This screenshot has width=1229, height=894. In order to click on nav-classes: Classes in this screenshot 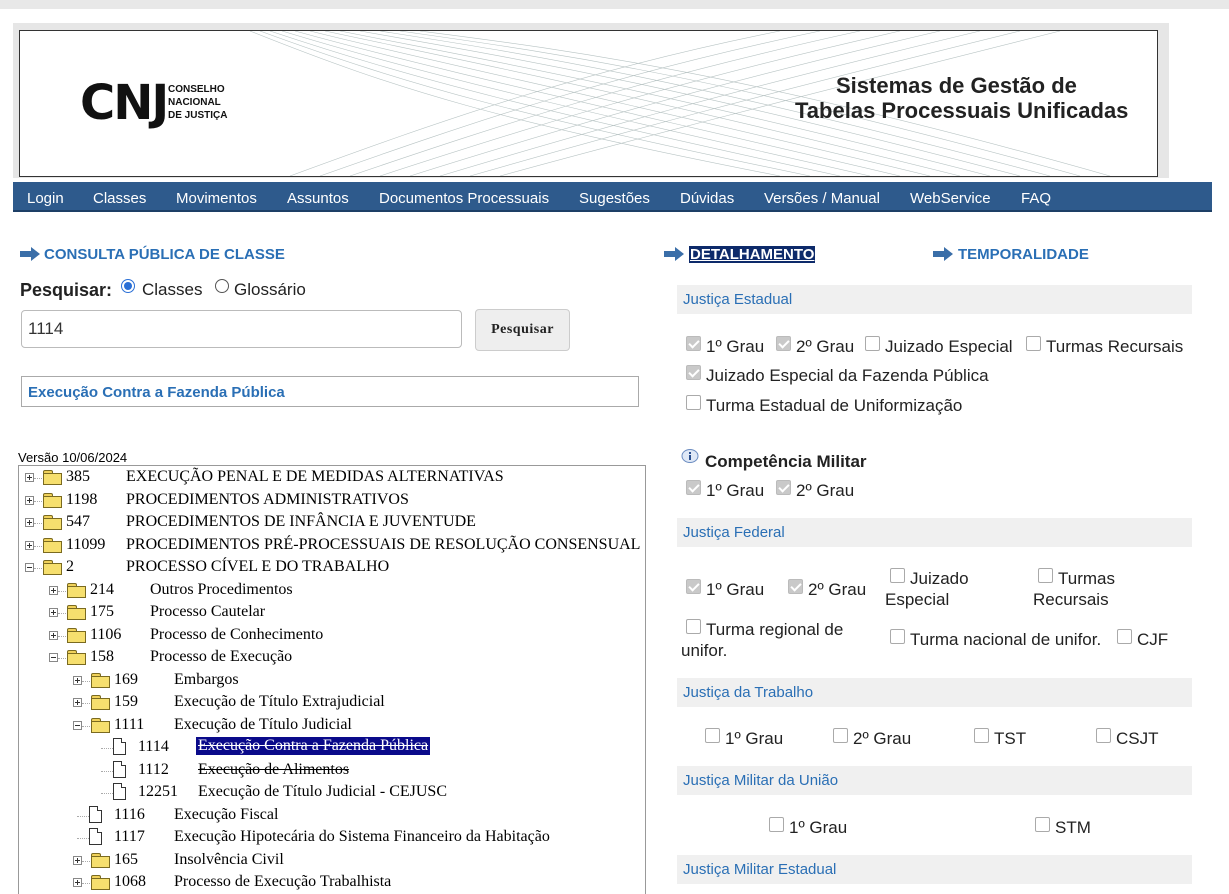, I will do `click(119, 198)`.